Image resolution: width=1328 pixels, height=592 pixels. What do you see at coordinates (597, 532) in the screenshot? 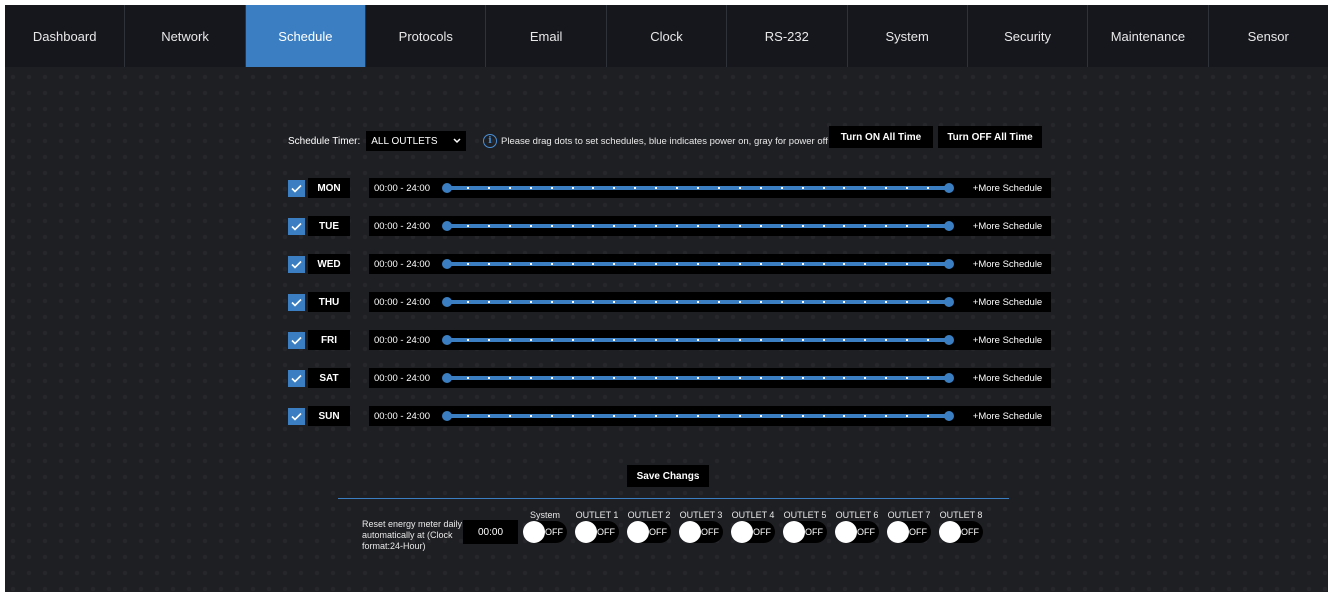
I see `toggle-outlet-1: OFF` at bounding box center [597, 532].